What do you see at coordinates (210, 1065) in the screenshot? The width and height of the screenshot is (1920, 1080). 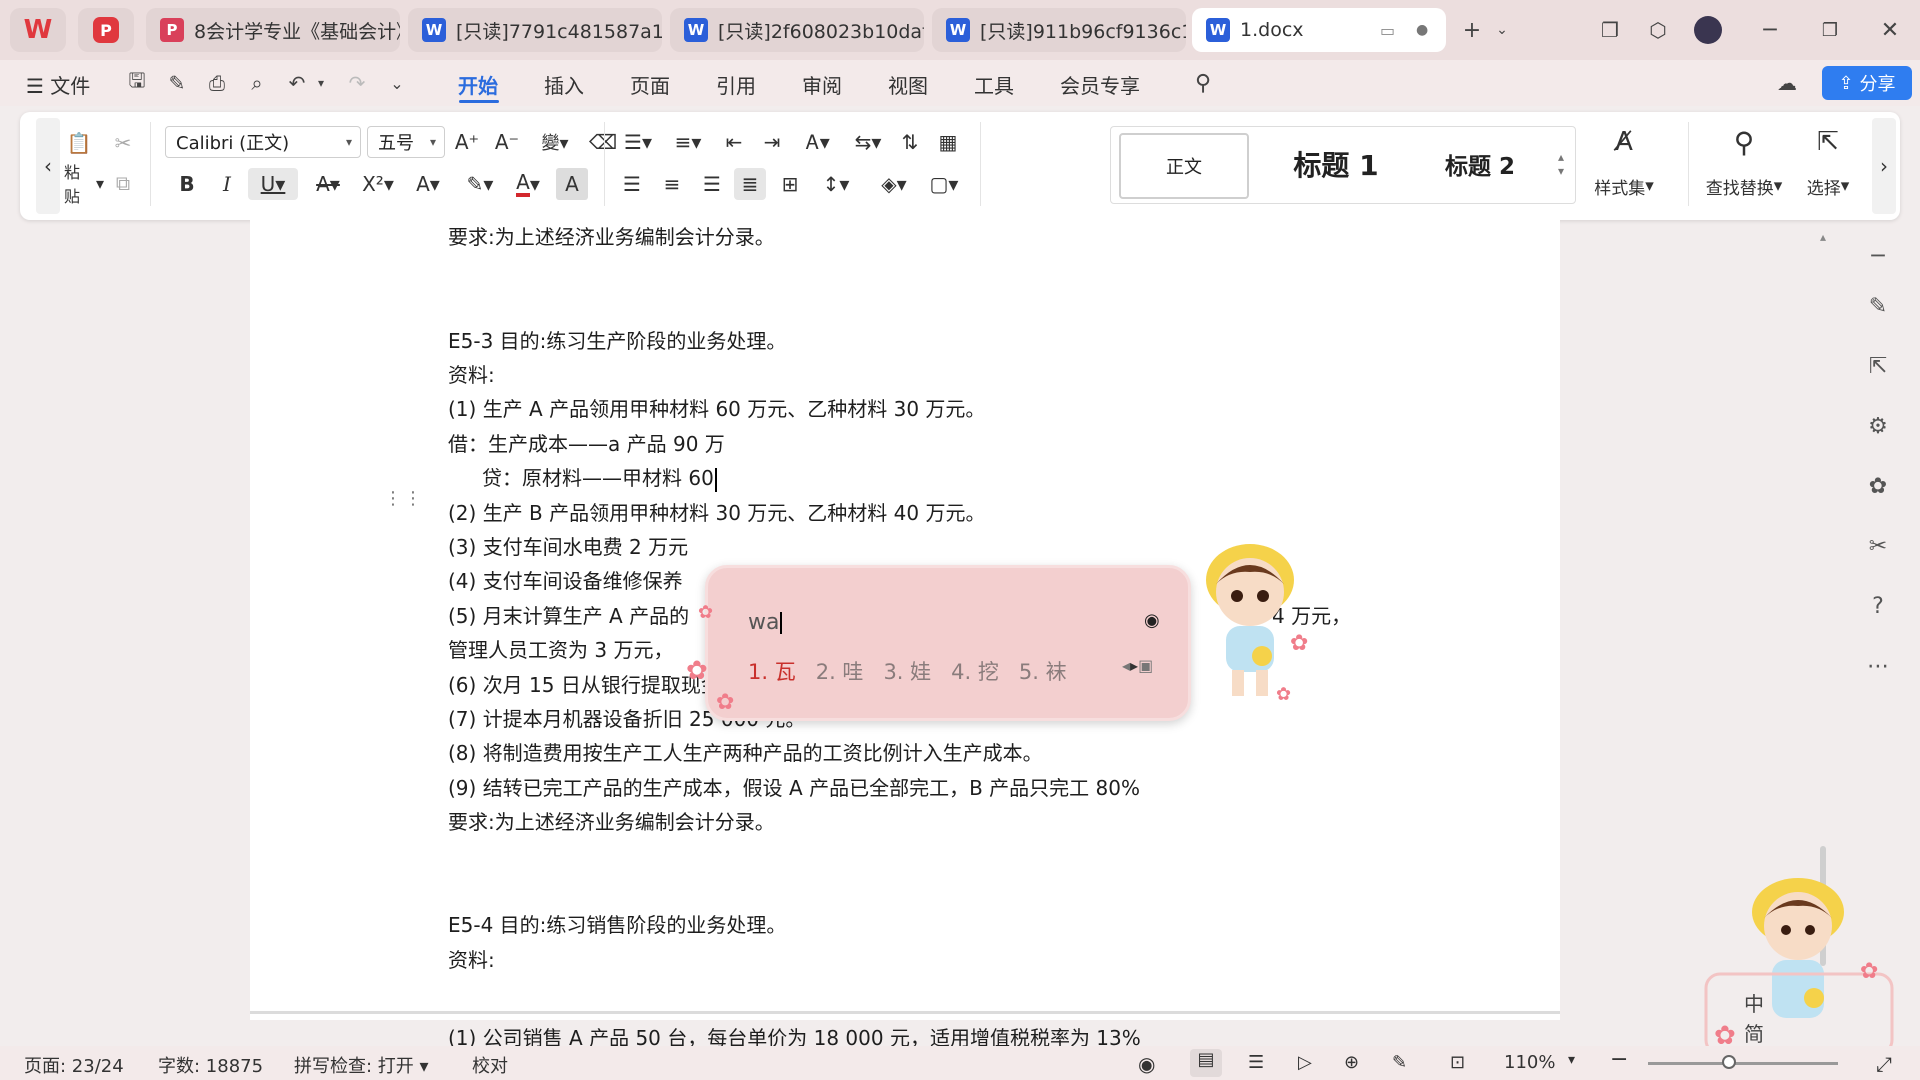 I see `word-count: 字数: 18875` at bounding box center [210, 1065].